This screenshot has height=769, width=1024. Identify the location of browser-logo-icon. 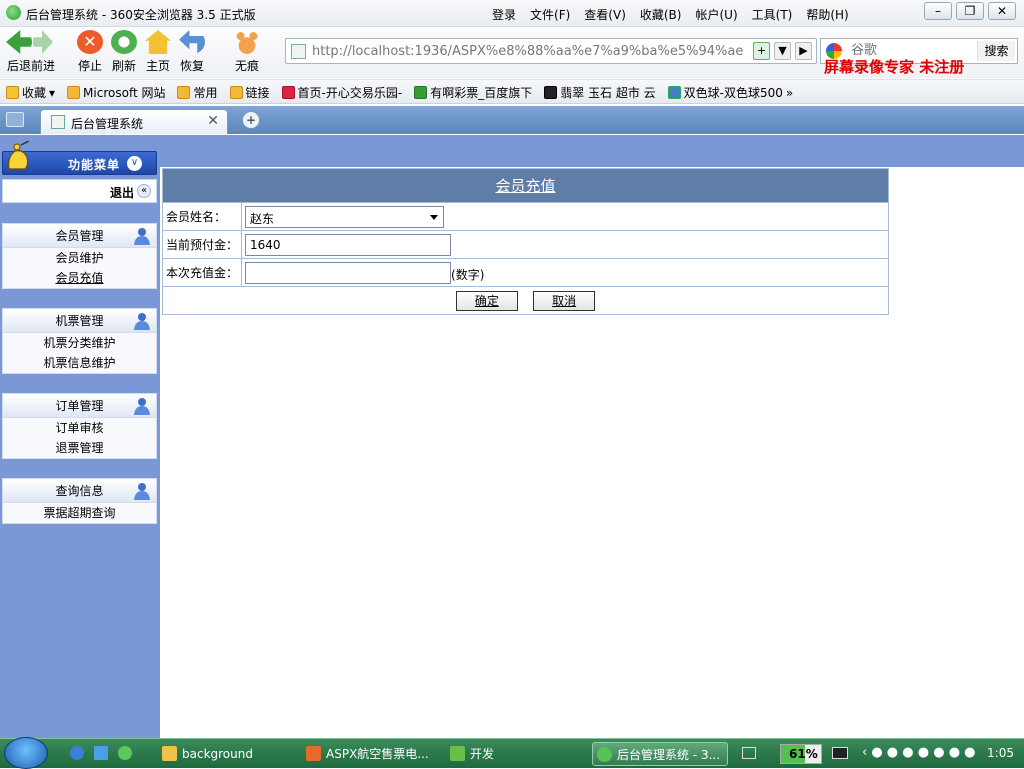
(13, 12).